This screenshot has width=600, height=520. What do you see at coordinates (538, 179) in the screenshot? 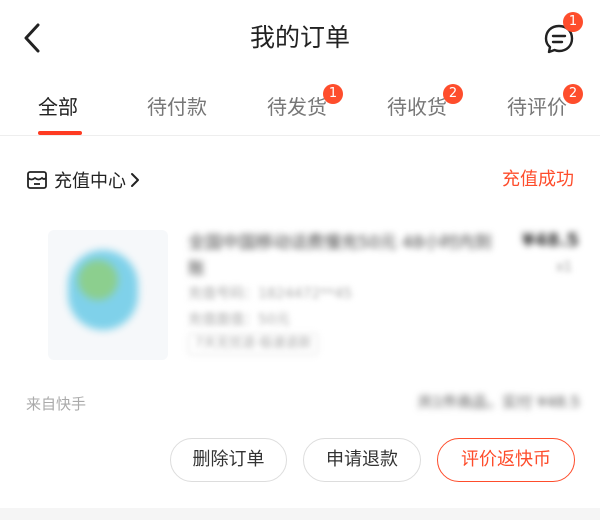
I see `order-status: 充值成功` at bounding box center [538, 179].